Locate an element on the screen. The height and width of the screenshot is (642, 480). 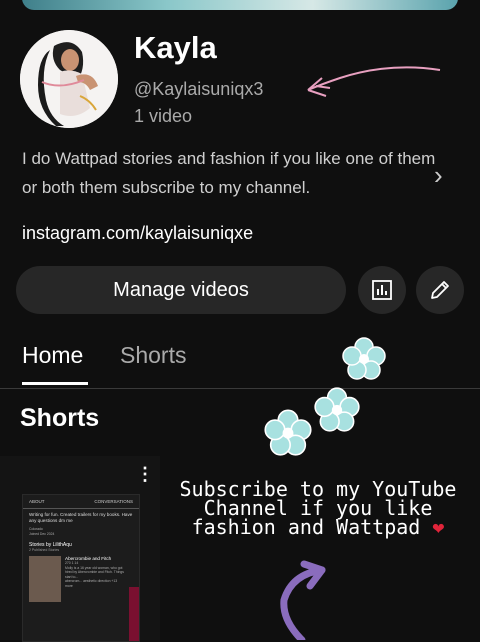
heart-icon: ❤ is located at coordinates (438, 527).